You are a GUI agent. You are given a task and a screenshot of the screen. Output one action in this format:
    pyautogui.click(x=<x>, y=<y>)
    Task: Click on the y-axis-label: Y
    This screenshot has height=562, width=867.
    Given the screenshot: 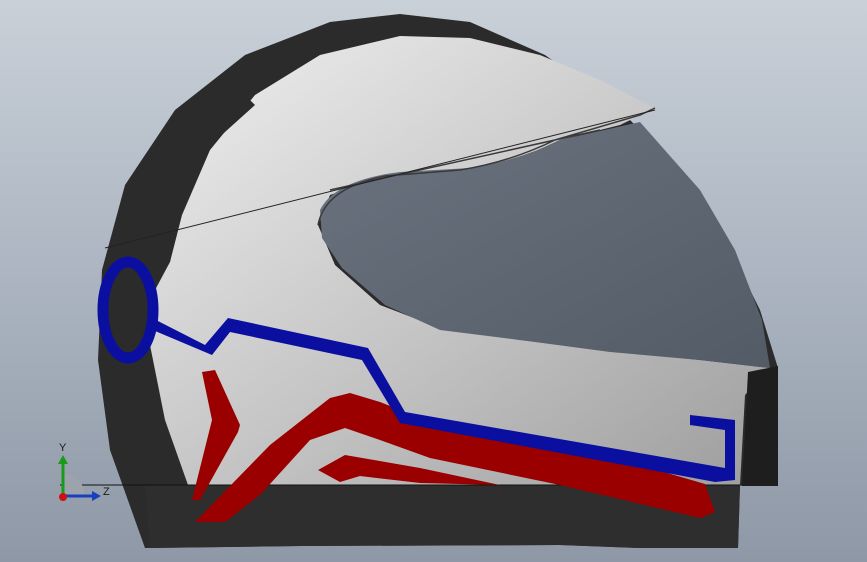 What is the action you would take?
    pyautogui.click(x=63, y=448)
    